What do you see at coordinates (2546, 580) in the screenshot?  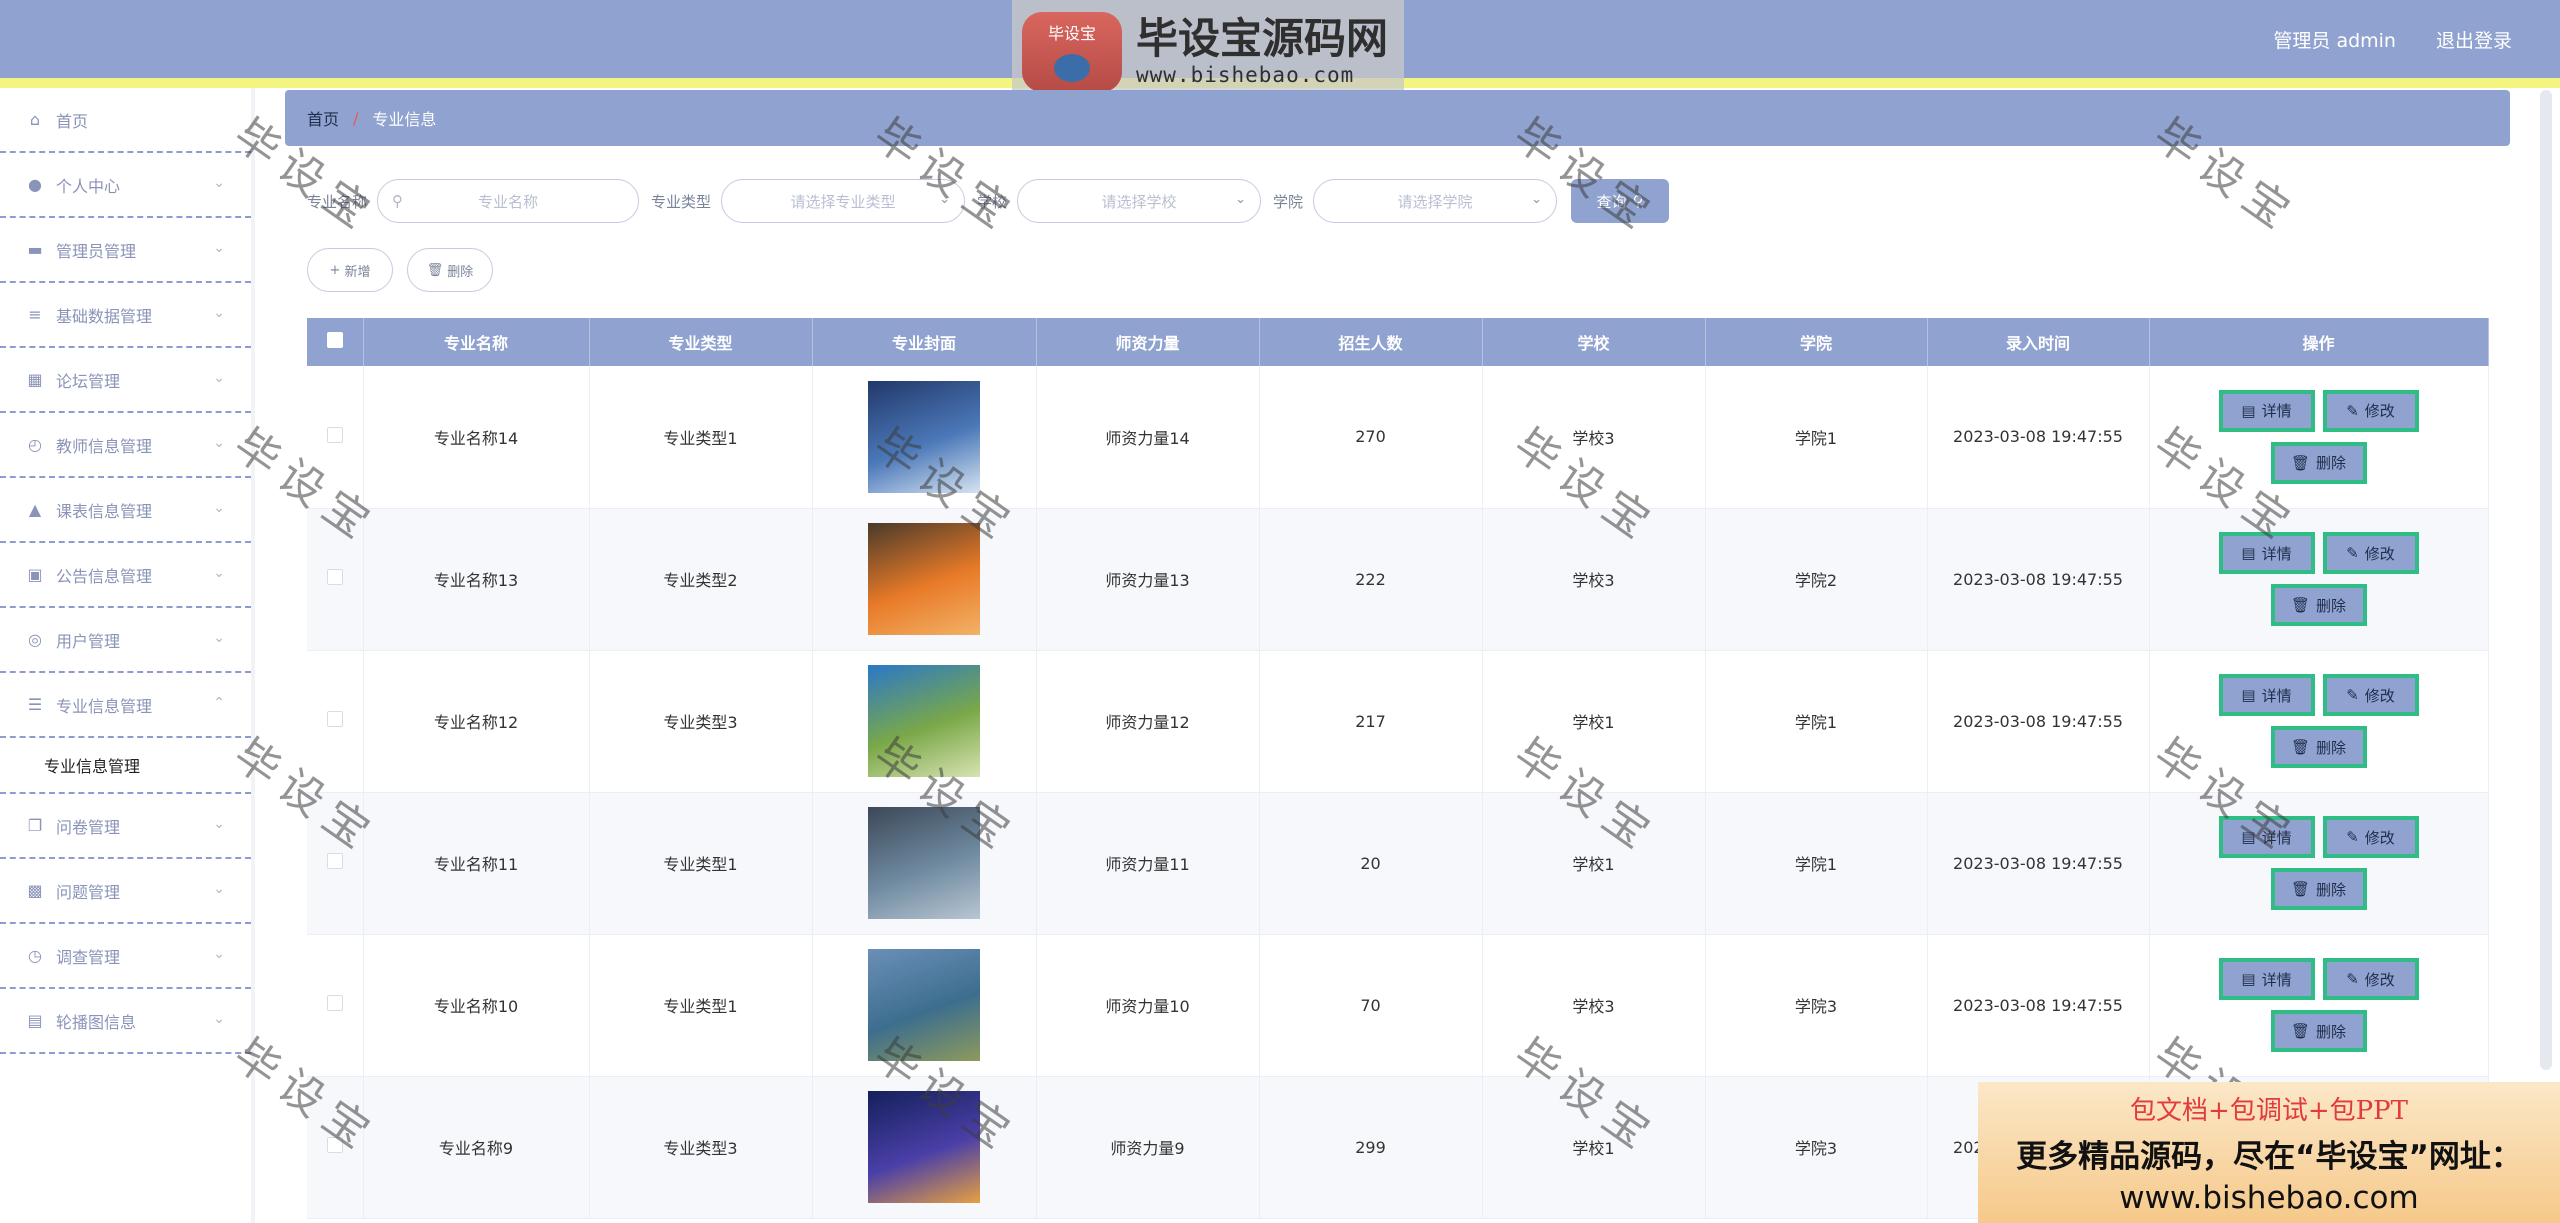 I see `page-scrollbar` at bounding box center [2546, 580].